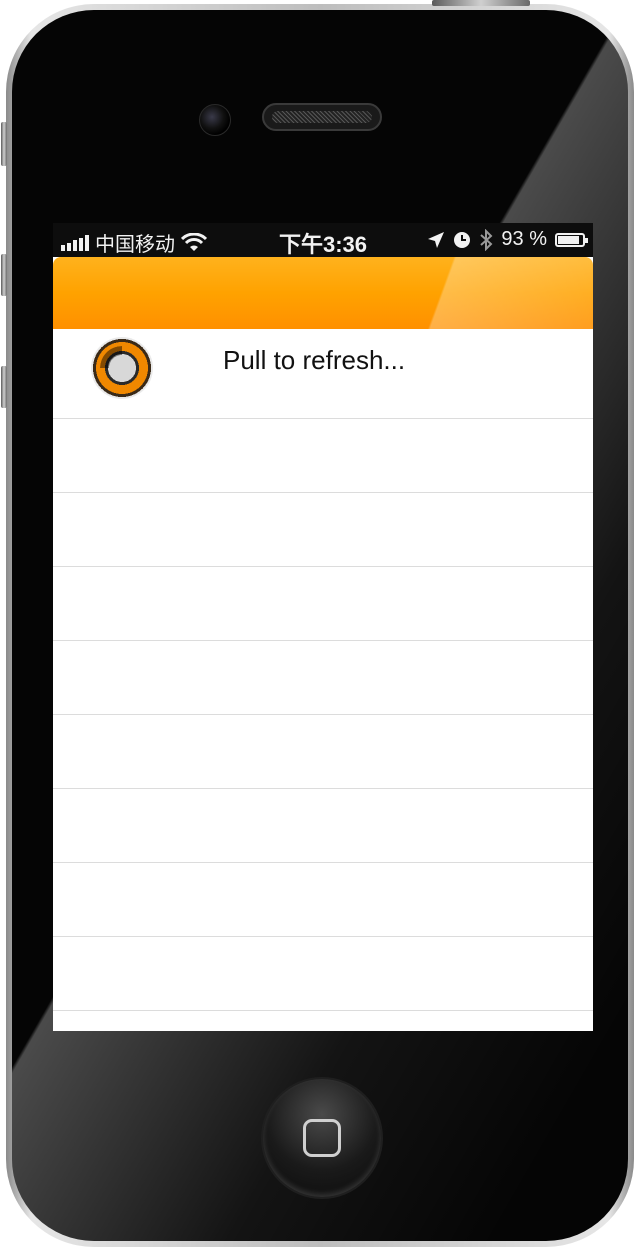 The width and height of the screenshot is (640, 1251). I want to click on battery-charging-icon, so click(571, 239).